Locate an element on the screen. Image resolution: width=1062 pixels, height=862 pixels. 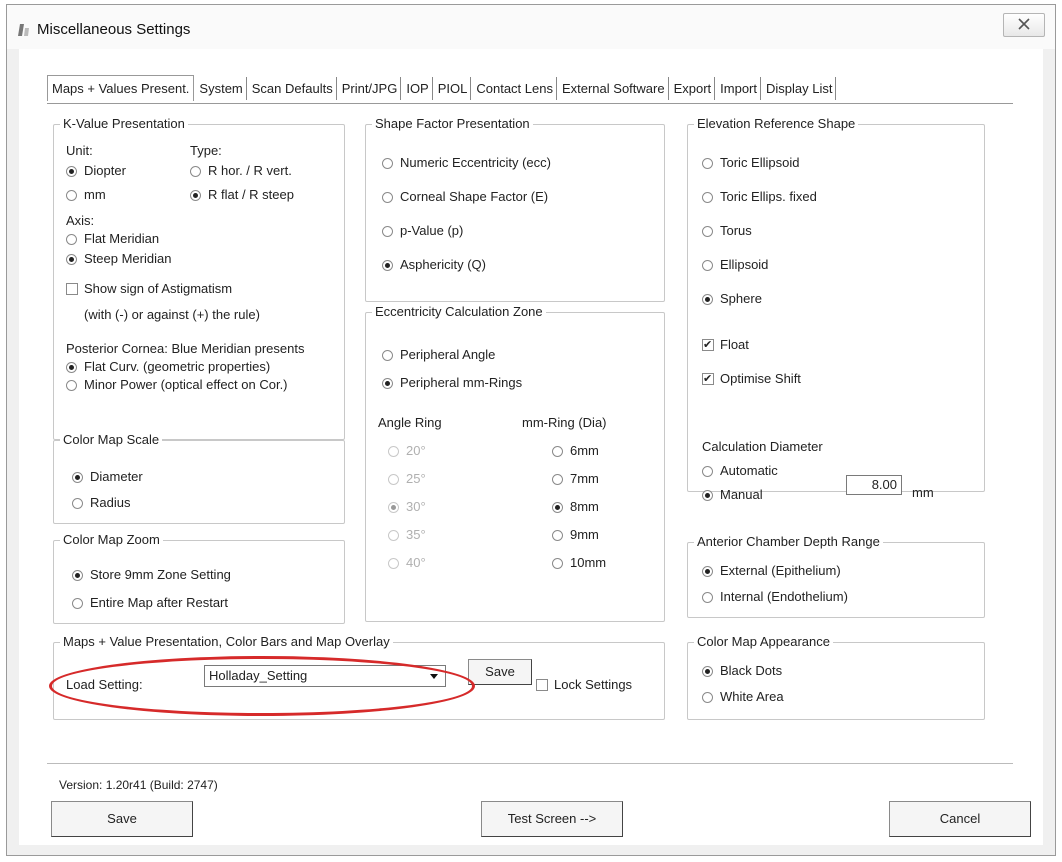
posterior-label: Posterior Cornea: Blue Meridian presents is located at coordinates (185, 348).